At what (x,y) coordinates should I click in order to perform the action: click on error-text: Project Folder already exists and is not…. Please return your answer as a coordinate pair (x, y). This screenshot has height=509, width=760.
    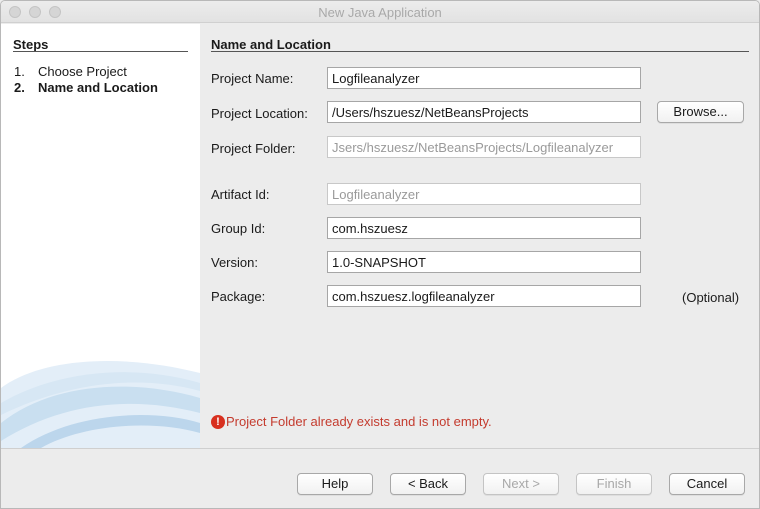
    Looking at the image, I should click on (359, 421).